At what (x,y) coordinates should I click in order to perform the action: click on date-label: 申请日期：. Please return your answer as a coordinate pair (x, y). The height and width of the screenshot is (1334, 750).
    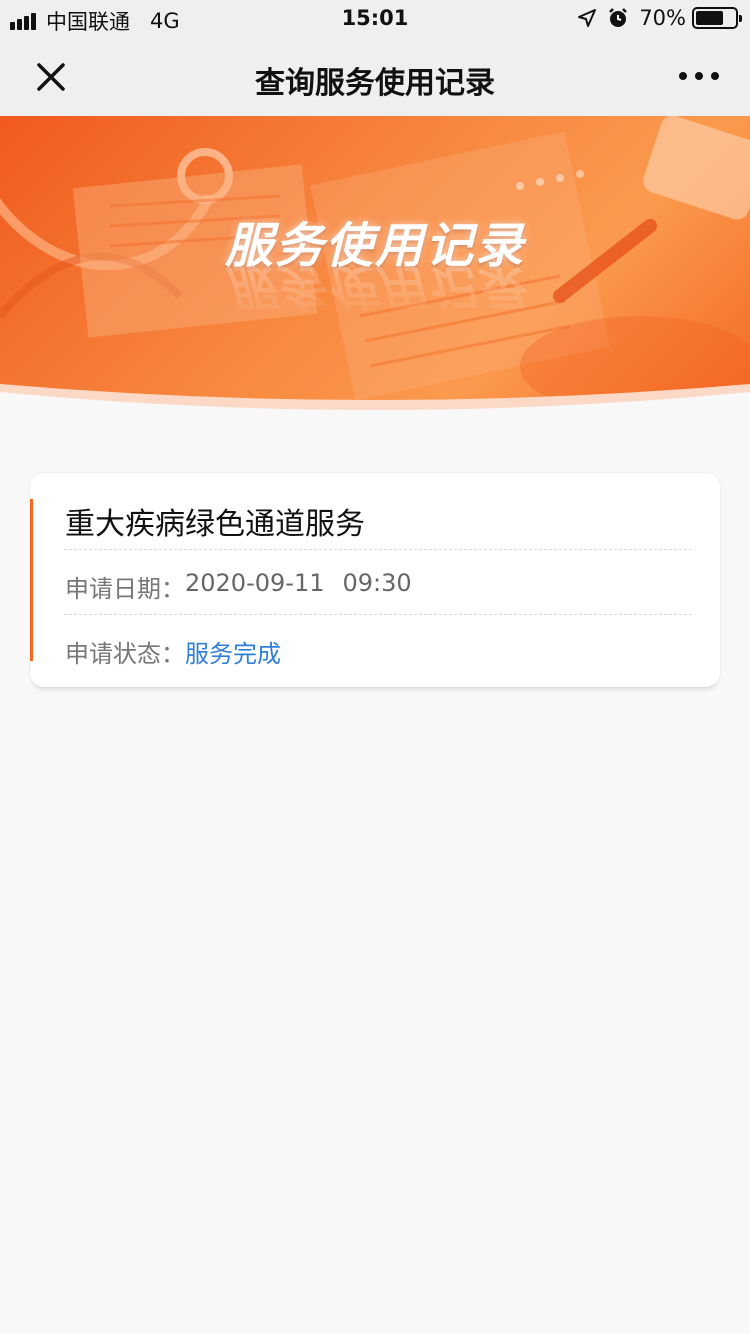
    Looking at the image, I should click on (125, 589).